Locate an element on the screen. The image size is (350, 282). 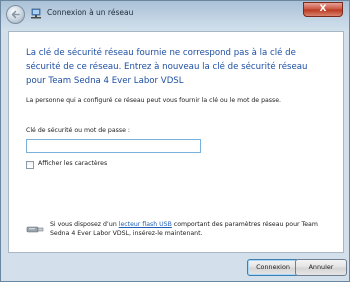
connect-button: Connexion is located at coordinates (273, 267).